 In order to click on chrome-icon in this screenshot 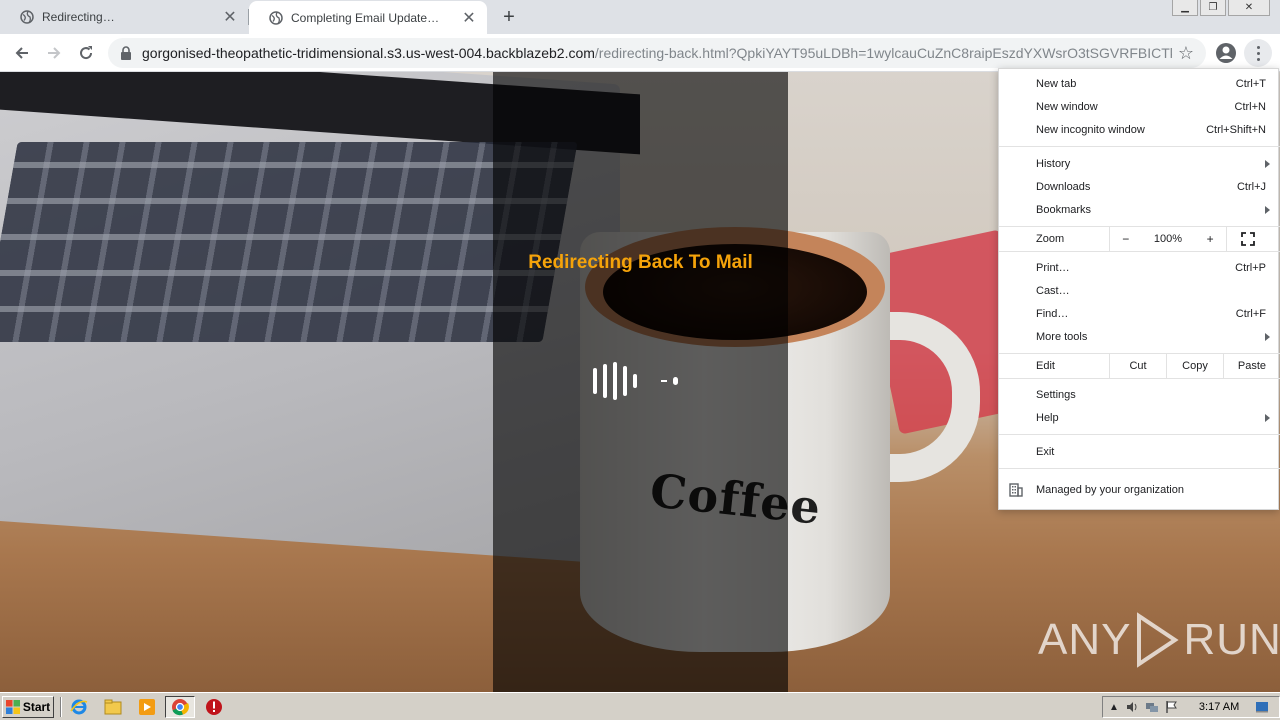, I will do `click(180, 707)`.